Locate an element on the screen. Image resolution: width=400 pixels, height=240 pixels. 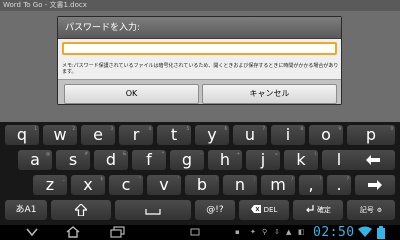
key-label: j is located at coordinates (263, 159).